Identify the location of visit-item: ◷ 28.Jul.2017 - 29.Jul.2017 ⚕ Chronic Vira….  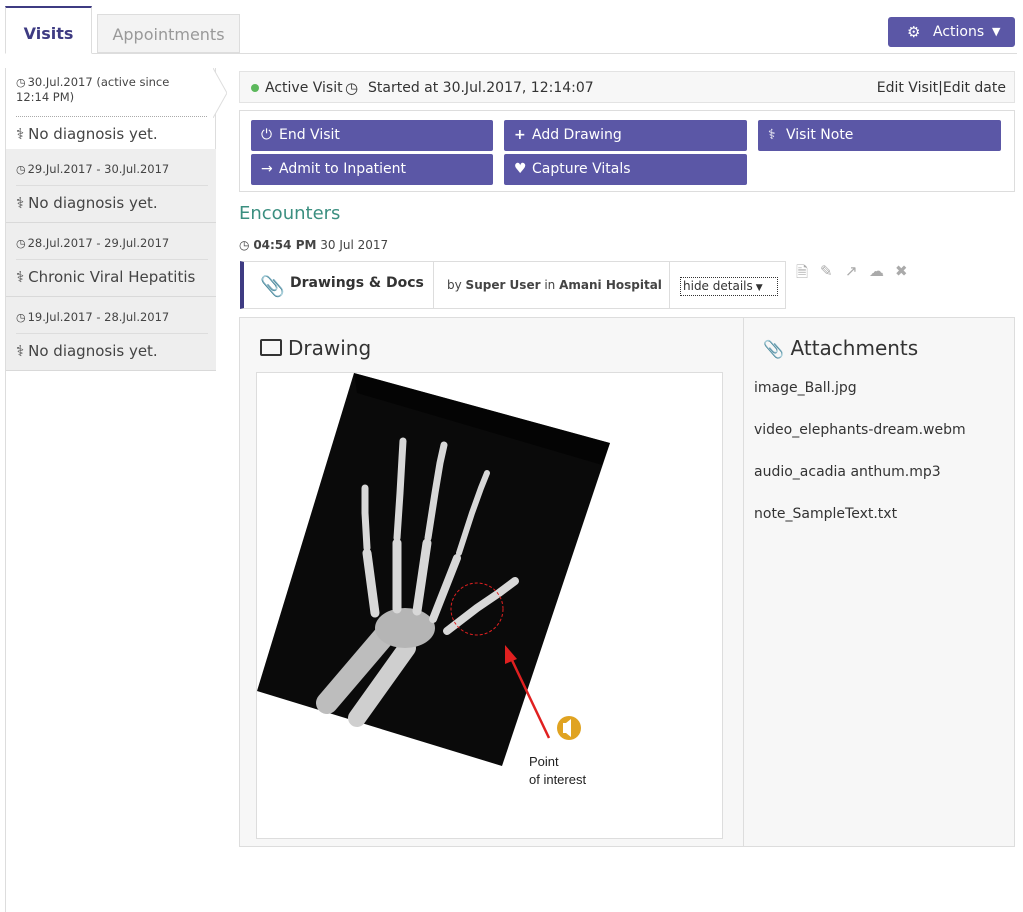
(111, 260).